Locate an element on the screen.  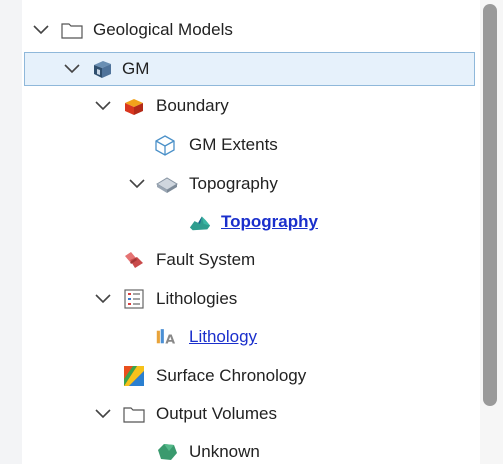
tree-item-surface-chronology: Surface Chronology is located at coordinates (249, 376).